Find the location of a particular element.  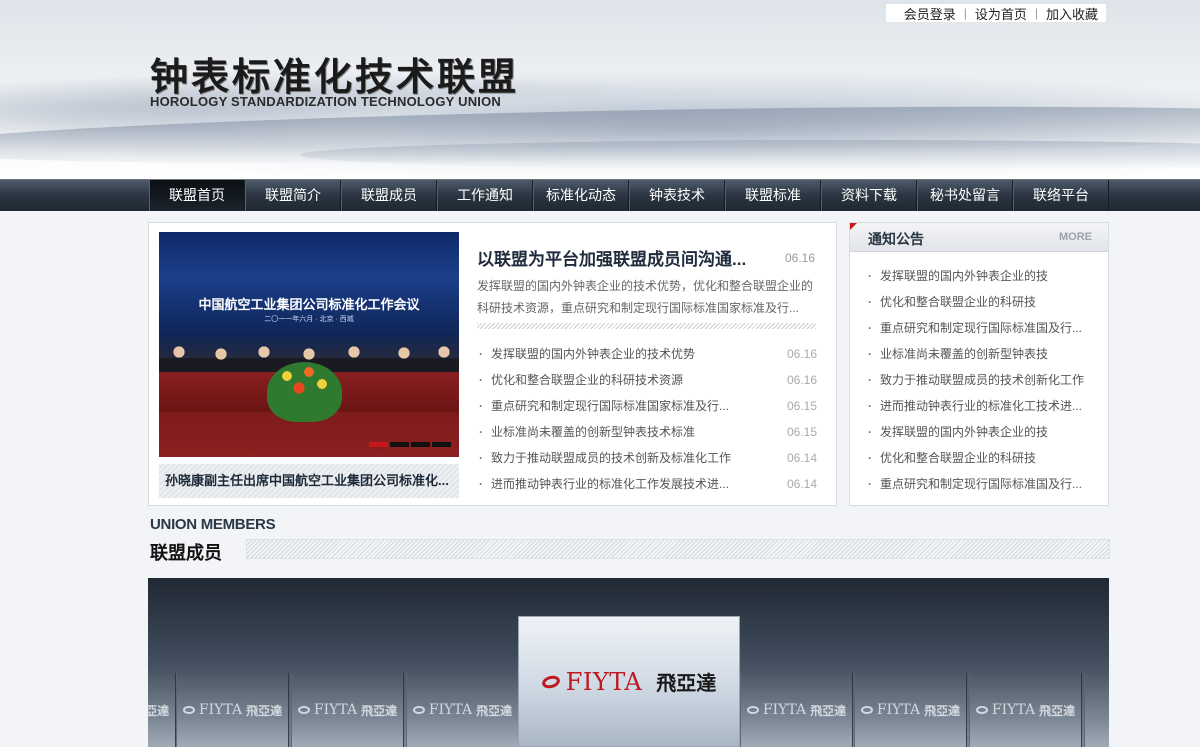

notice-header: 通知公告 MORE is located at coordinates (979, 237).